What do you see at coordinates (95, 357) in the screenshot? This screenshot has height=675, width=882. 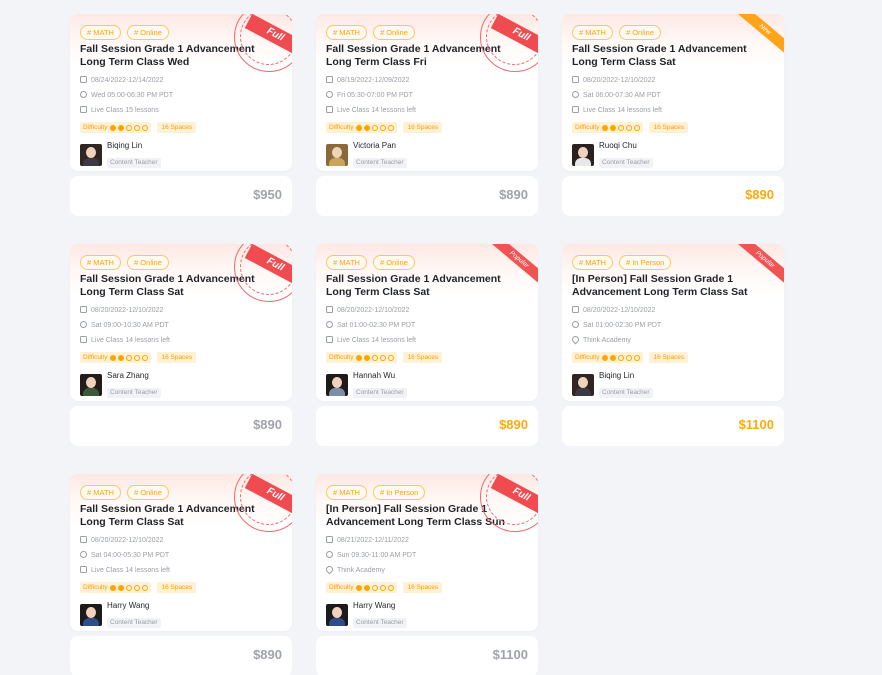 I see `difficulty-label: Difficulty` at bounding box center [95, 357].